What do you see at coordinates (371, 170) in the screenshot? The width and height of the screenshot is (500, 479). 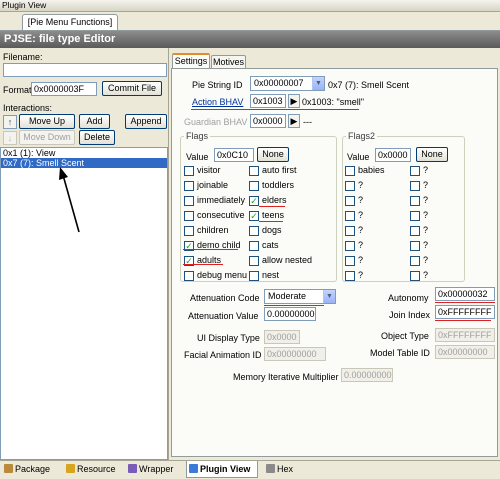 I see `flags2-checkbox-label: babies` at bounding box center [371, 170].